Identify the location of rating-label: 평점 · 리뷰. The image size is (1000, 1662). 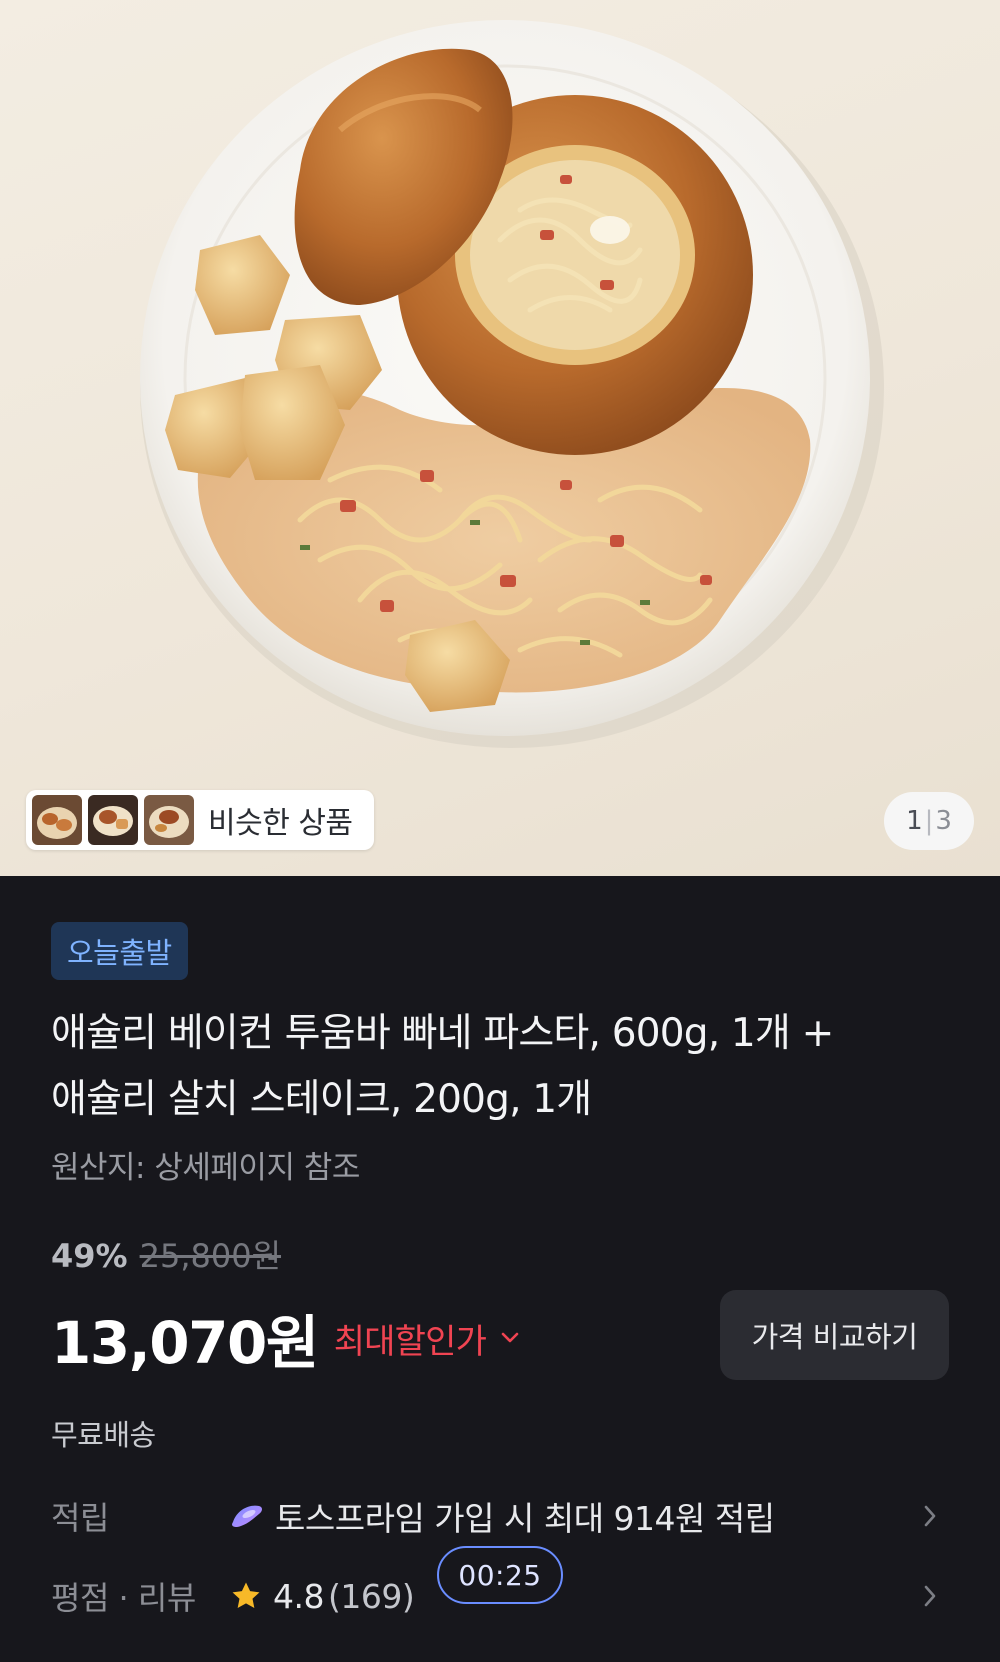
(123, 1598).